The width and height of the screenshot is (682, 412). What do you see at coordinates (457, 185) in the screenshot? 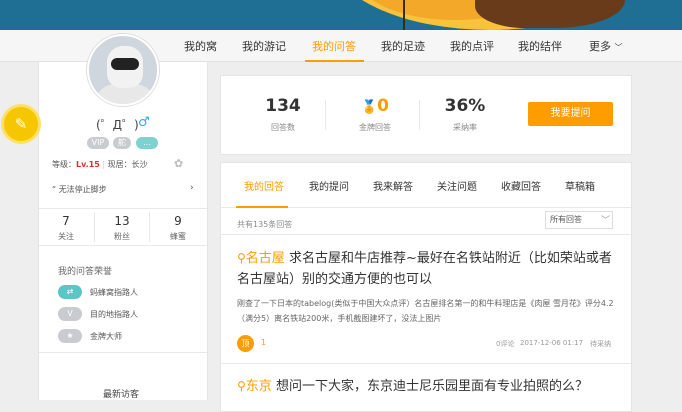
I see `tab-followed-questions: 关注问题` at bounding box center [457, 185].